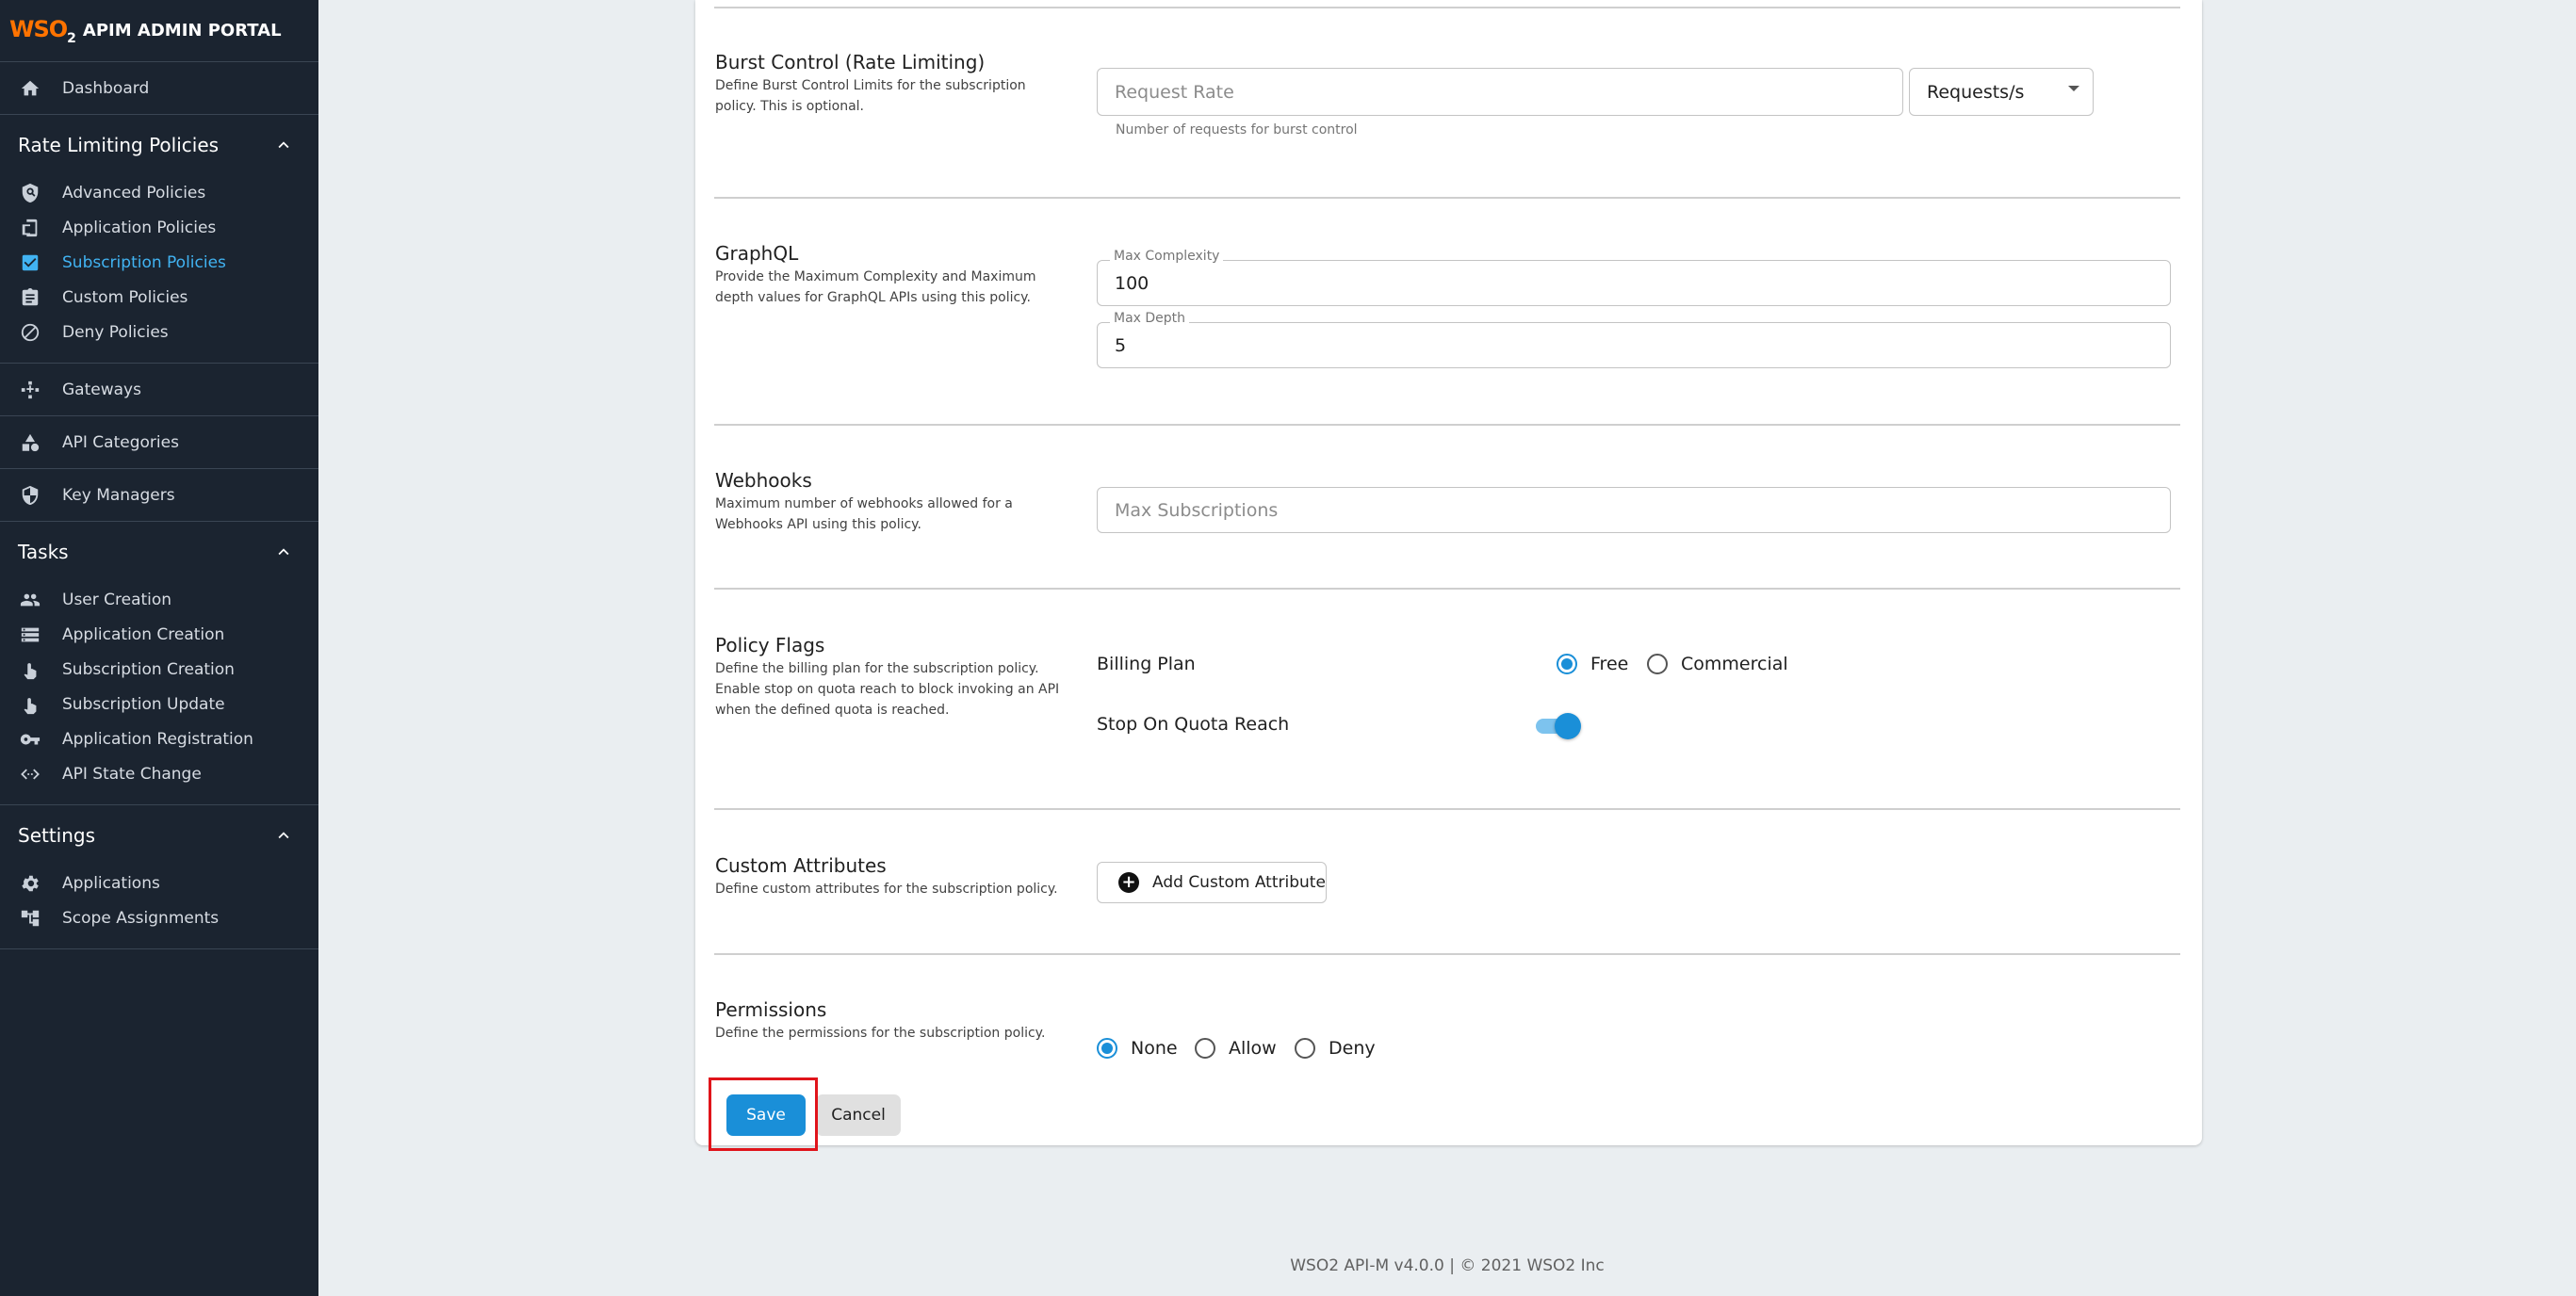 The image size is (2576, 1296). Describe the element at coordinates (757, 253) in the screenshot. I see `graphql-title: GraphQL` at that location.